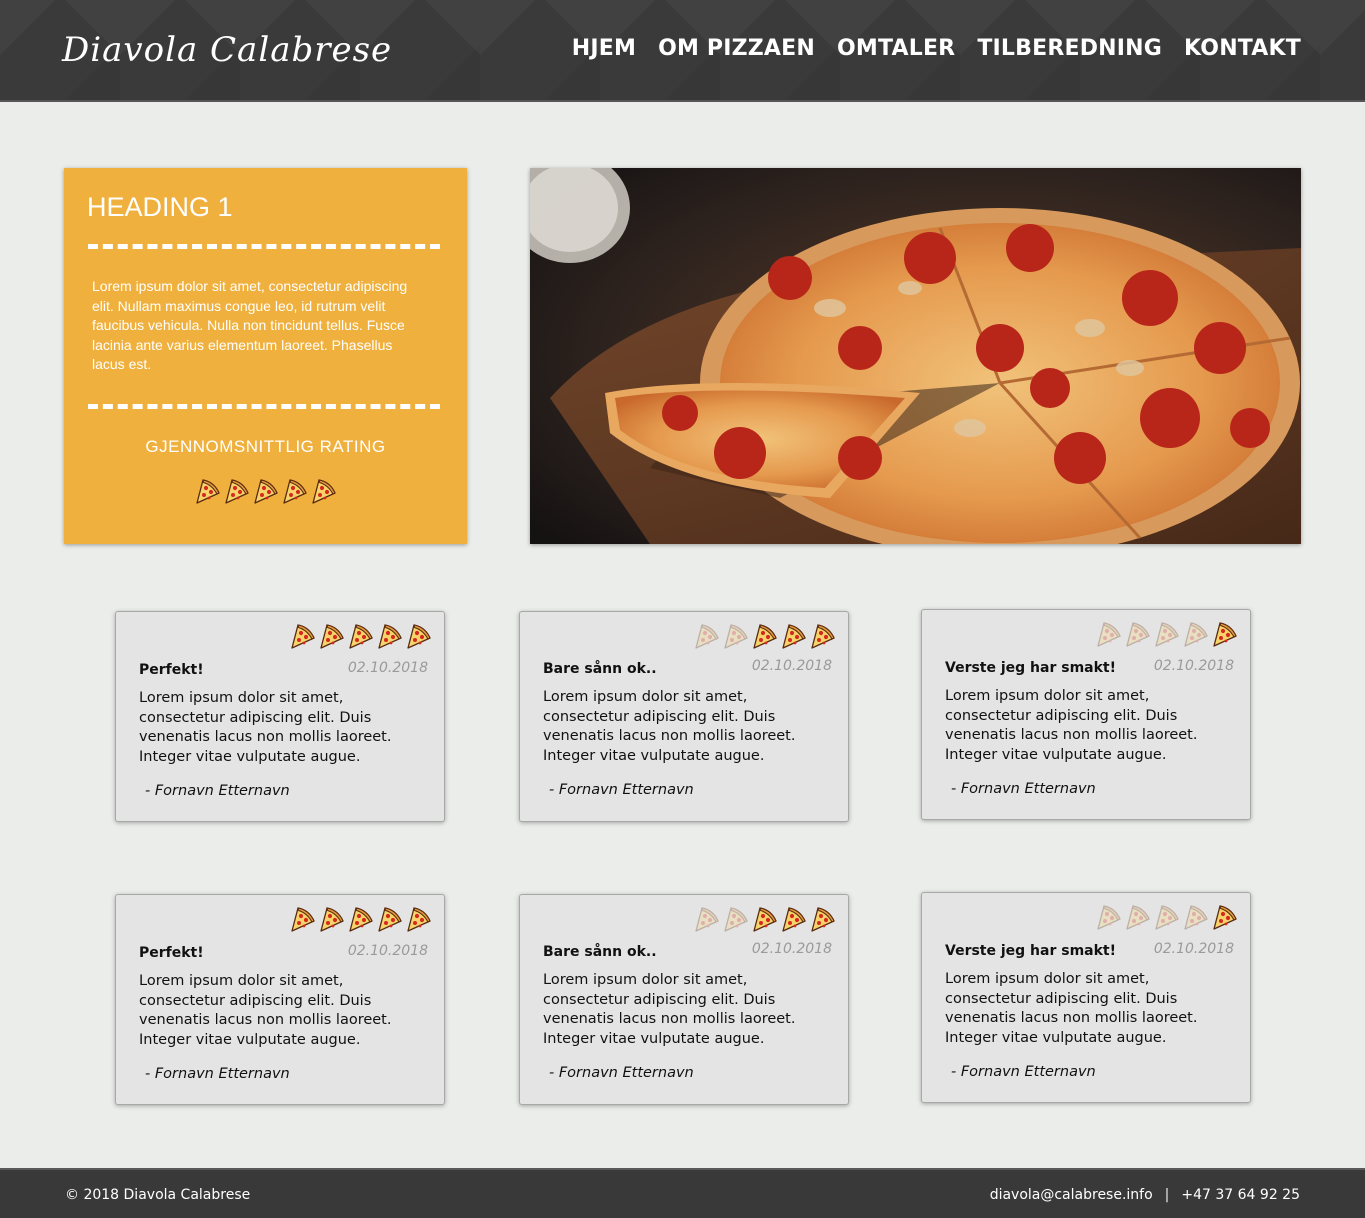 This screenshot has width=1365, height=1218. What do you see at coordinates (1240, 1195) in the screenshot?
I see `footer-phone: +47 37 64 92 25` at bounding box center [1240, 1195].